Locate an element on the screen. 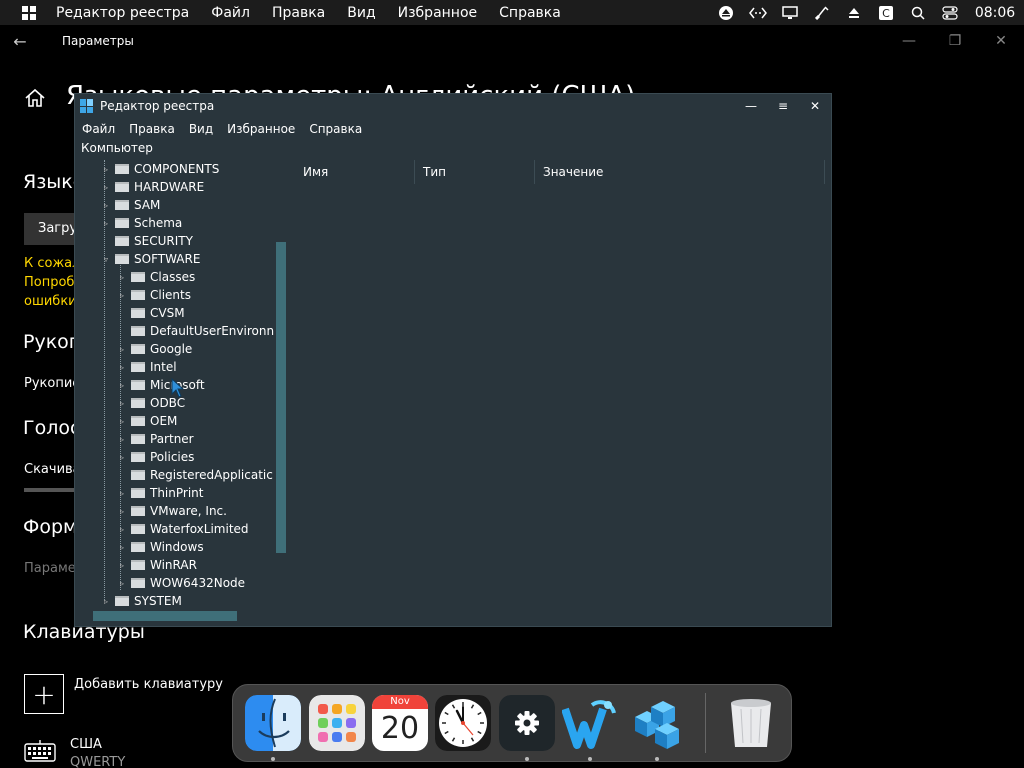 The width and height of the screenshot is (1024, 768). tree-node: ▹ COMPONENTS is located at coordinates (161, 169).